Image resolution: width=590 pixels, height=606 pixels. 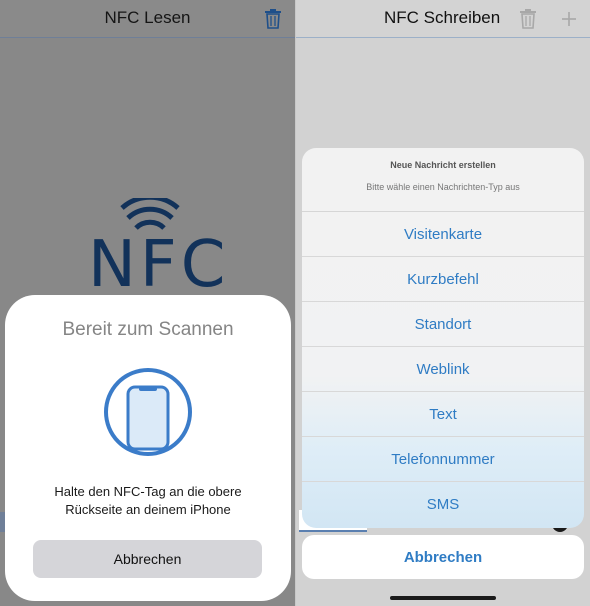 I want to click on scan-title: Bereit zum Scannen, so click(x=148, y=329).